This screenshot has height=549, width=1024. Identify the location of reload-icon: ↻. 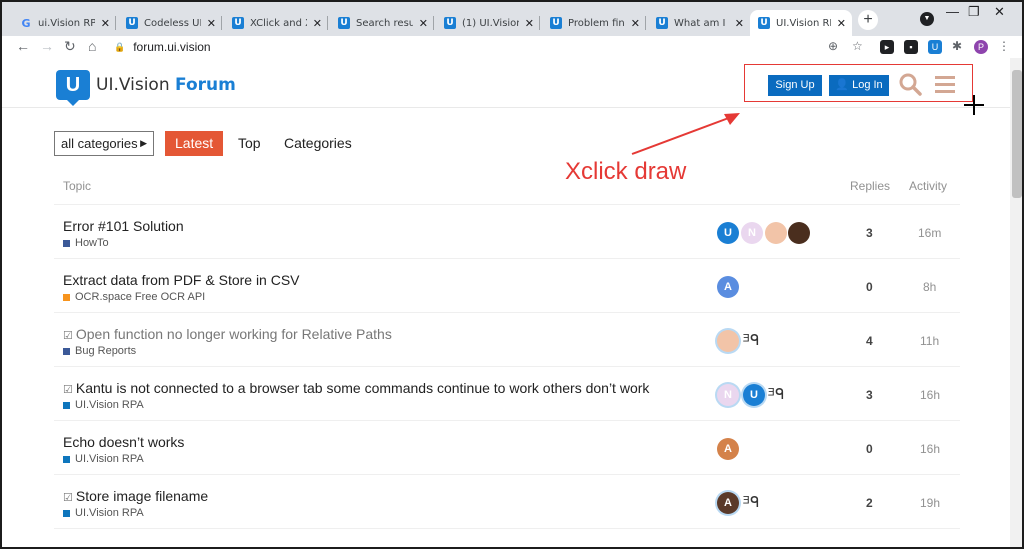
(70, 47).